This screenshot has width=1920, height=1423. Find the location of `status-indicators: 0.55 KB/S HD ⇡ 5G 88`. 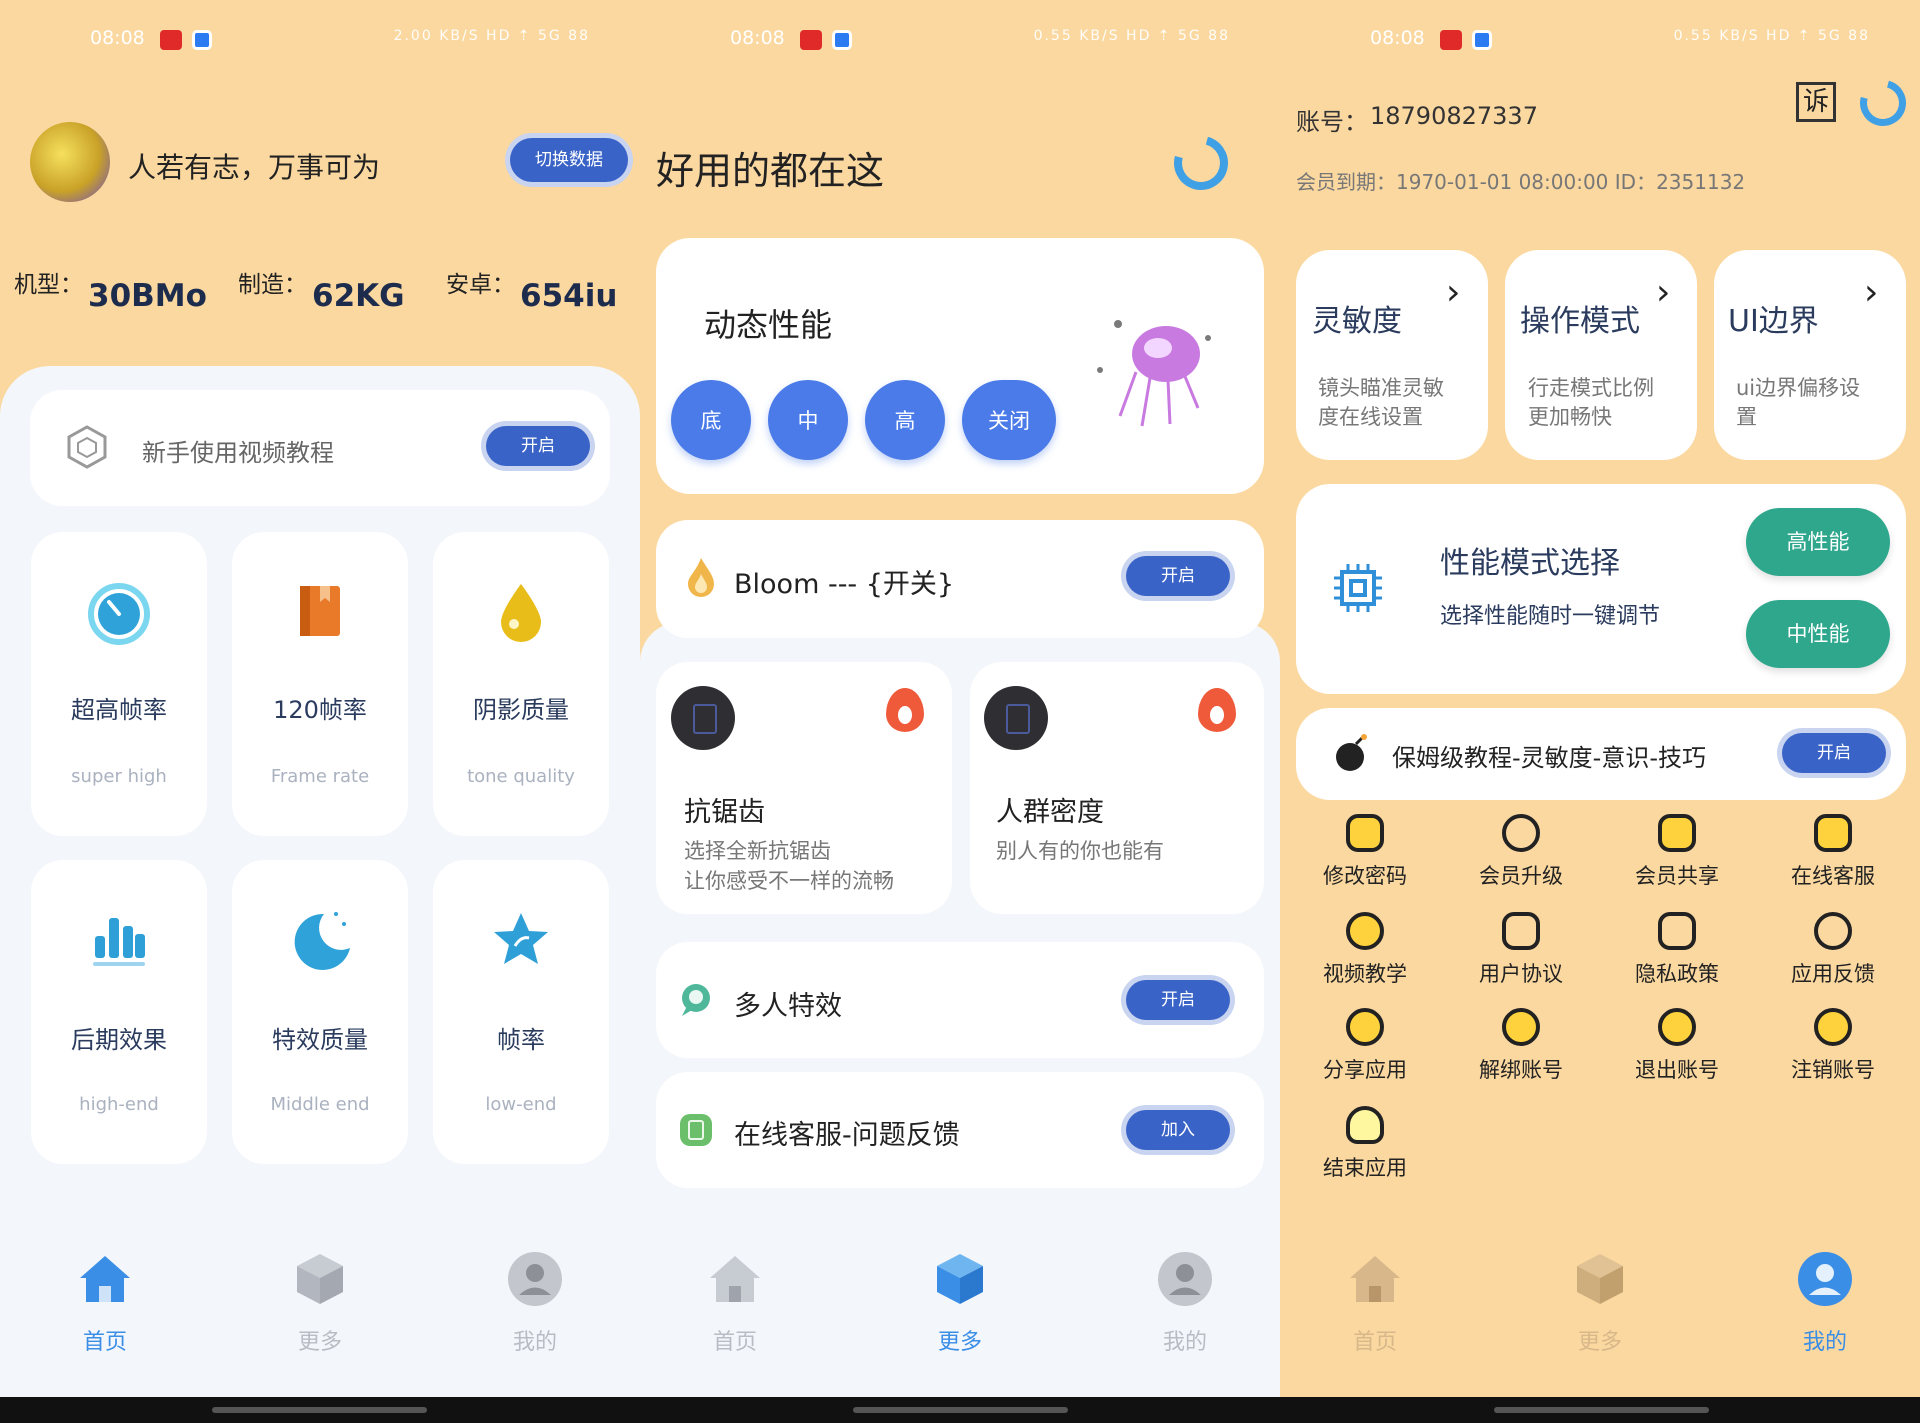

status-indicators: 0.55 KB/S HD ⇡ 5G 88 is located at coordinates (1131, 36).